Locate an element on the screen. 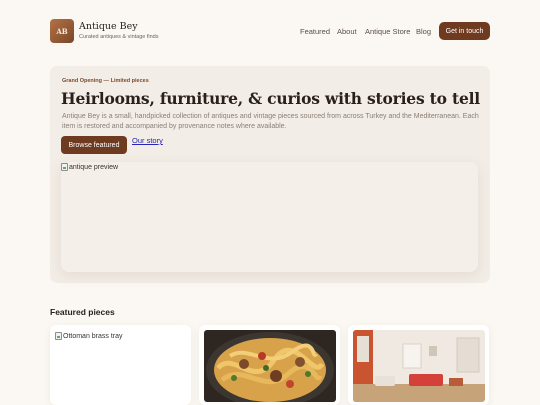 The width and height of the screenshot is (540, 405). brand-tagline: Curated antiques & vintage finds is located at coordinates (119, 37).